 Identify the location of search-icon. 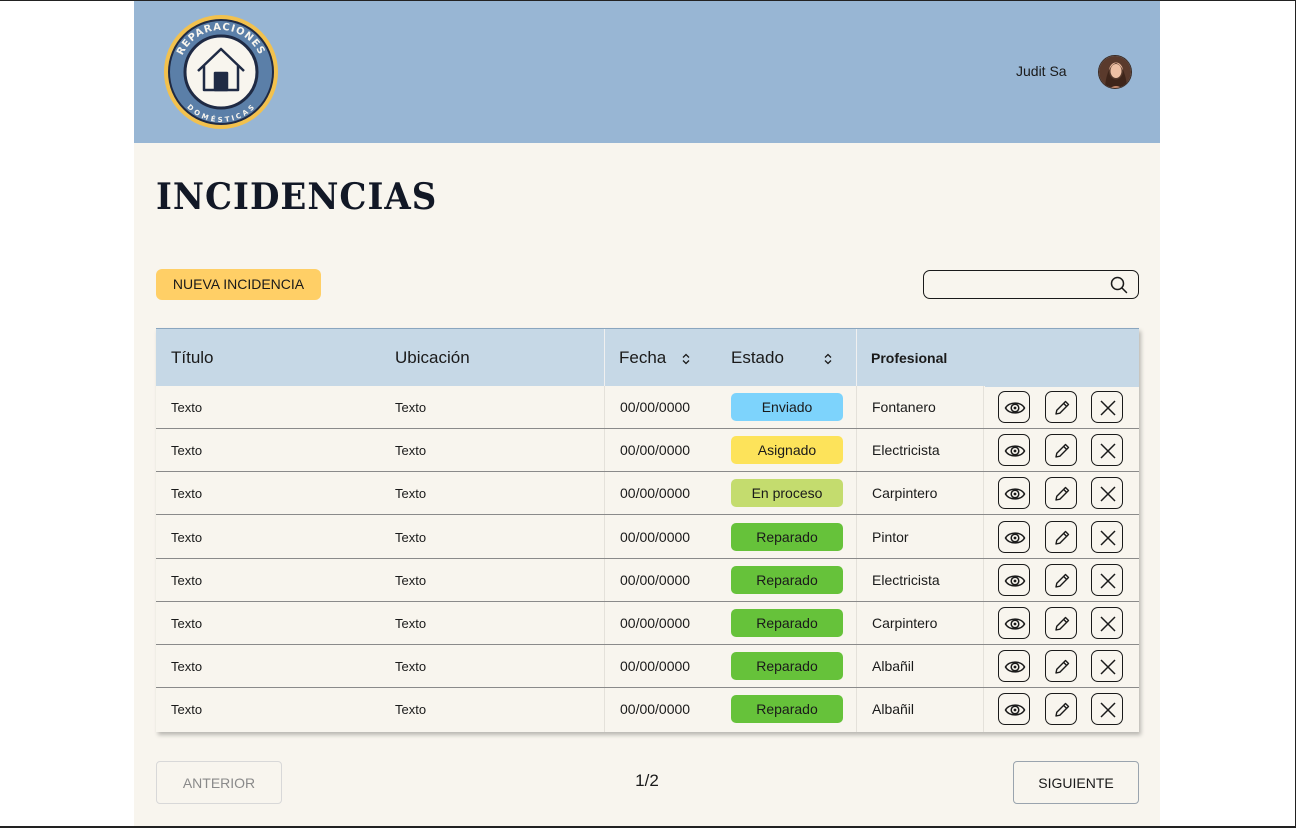
(1119, 285).